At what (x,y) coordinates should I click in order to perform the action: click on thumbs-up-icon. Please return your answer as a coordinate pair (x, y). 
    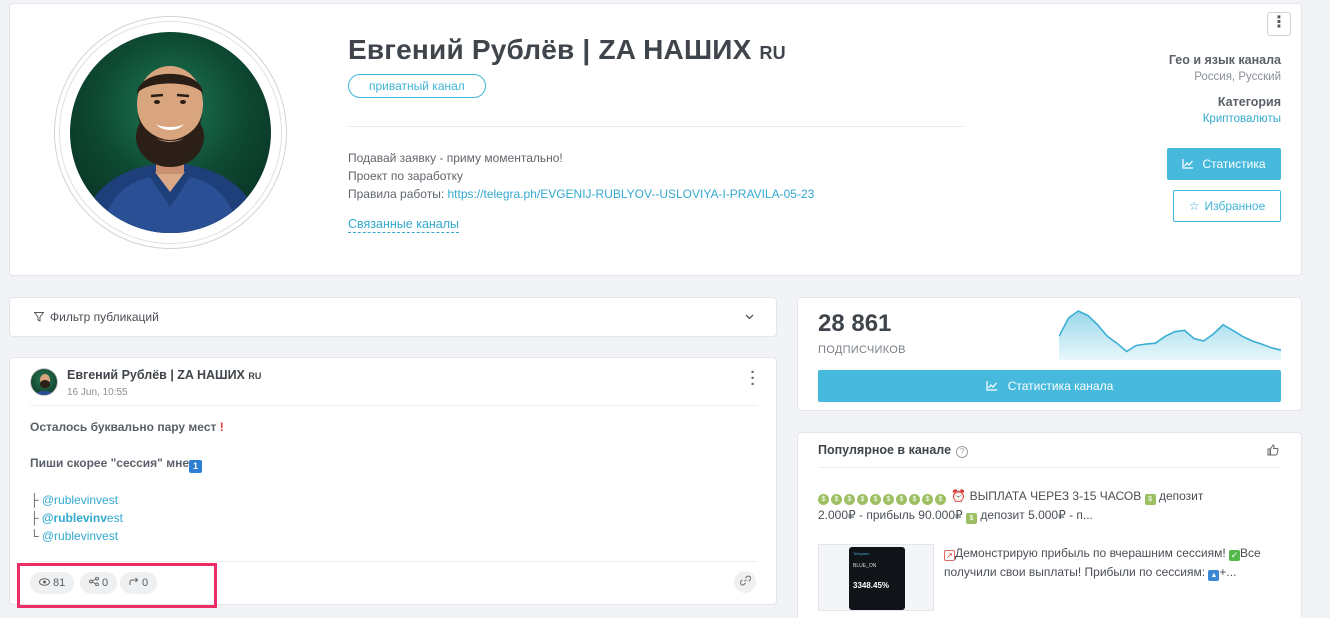
    Looking at the image, I should click on (1273, 451).